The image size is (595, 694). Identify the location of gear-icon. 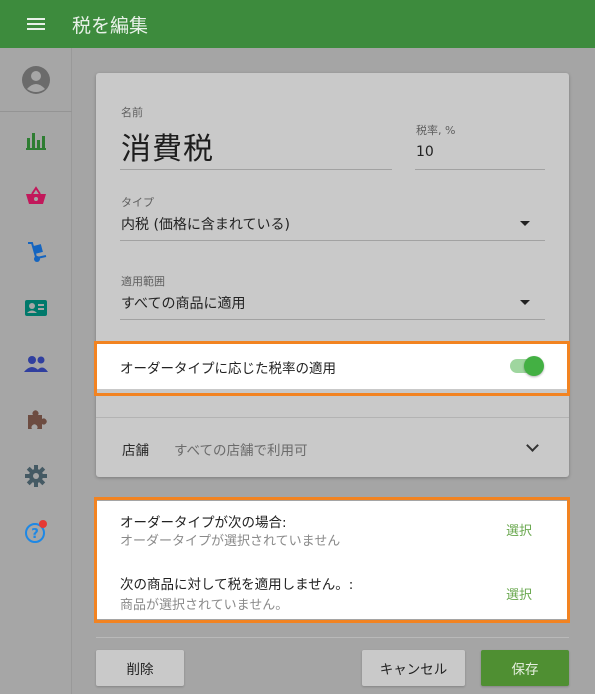
(36, 476).